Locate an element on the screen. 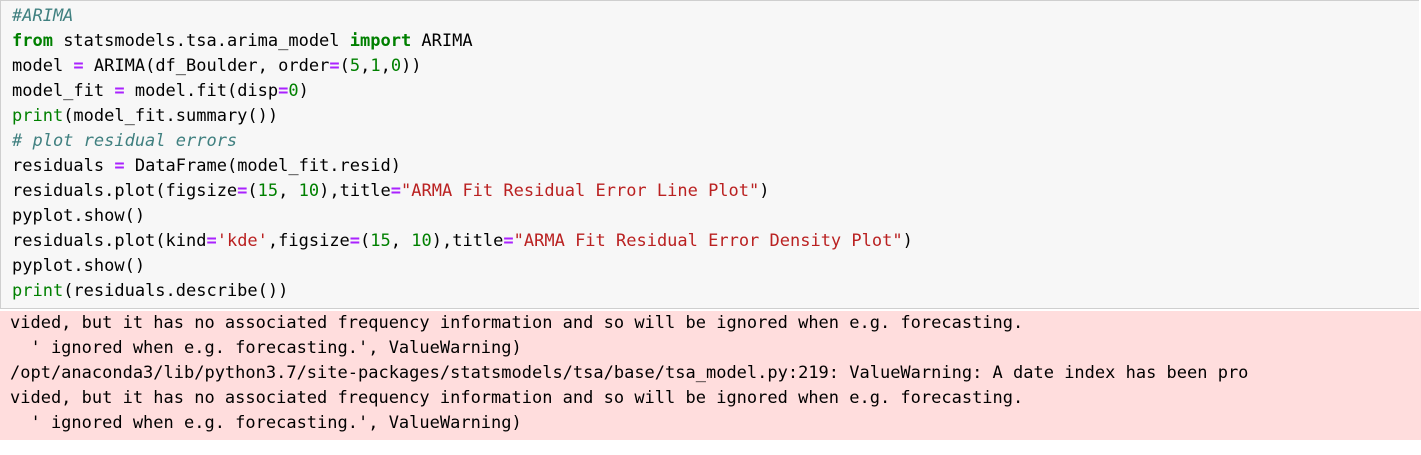  code-token: residuals is located at coordinates (63, 166).